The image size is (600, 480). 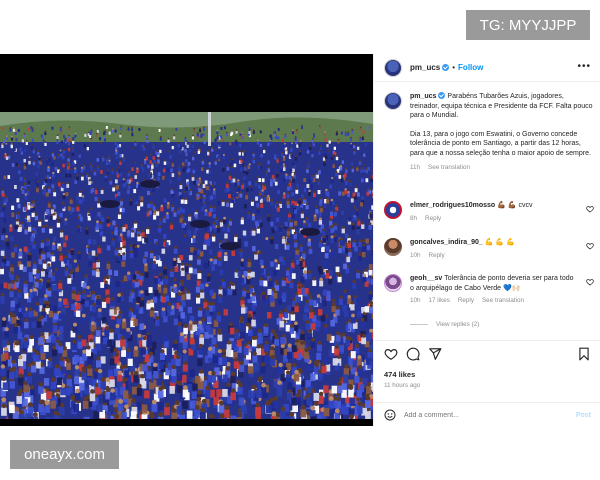 I want to click on follow-button: Follow, so click(x=470, y=67).